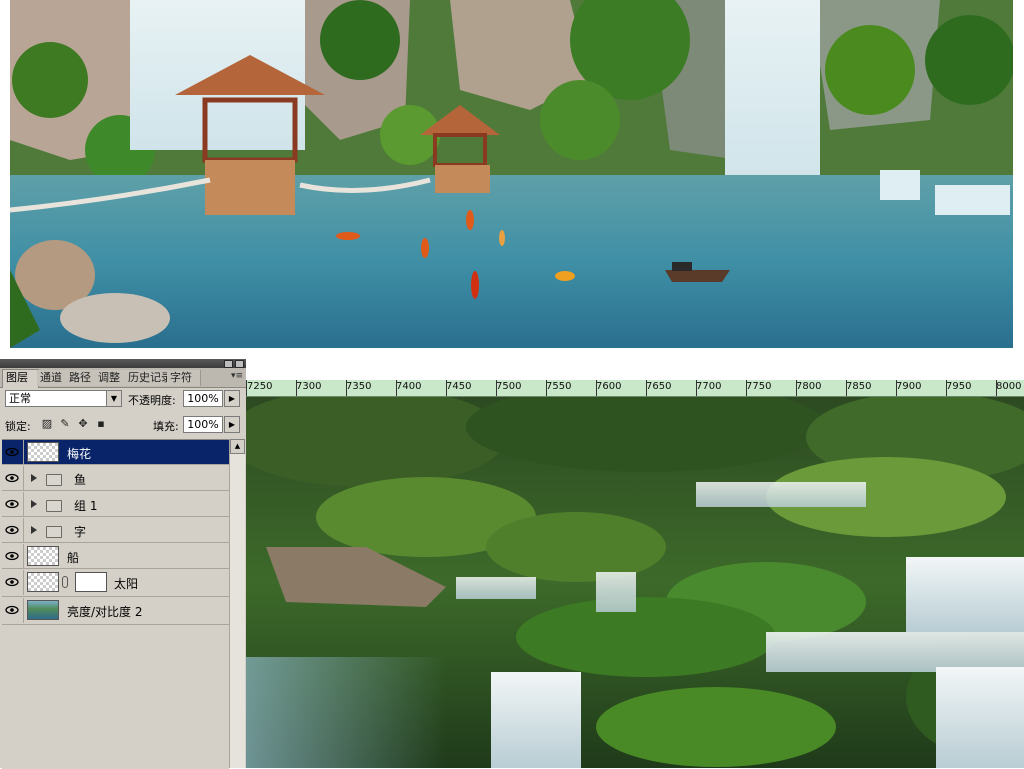 Image resolution: width=1024 pixels, height=769 pixels. Describe the element at coordinates (63, 398) in the screenshot. I see `blend-mode-select: 正常 ▼` at that location.